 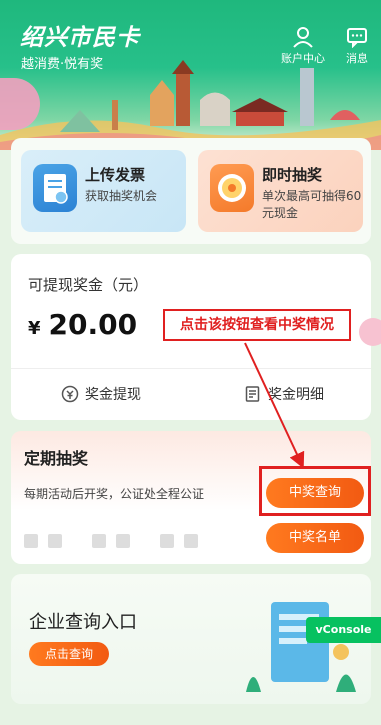 What do you see at coordinates (257, 325) in the screenshot?
I see `annotation-callout: 点击该按钮查看中奖情况` at bounding box center [257, 325].